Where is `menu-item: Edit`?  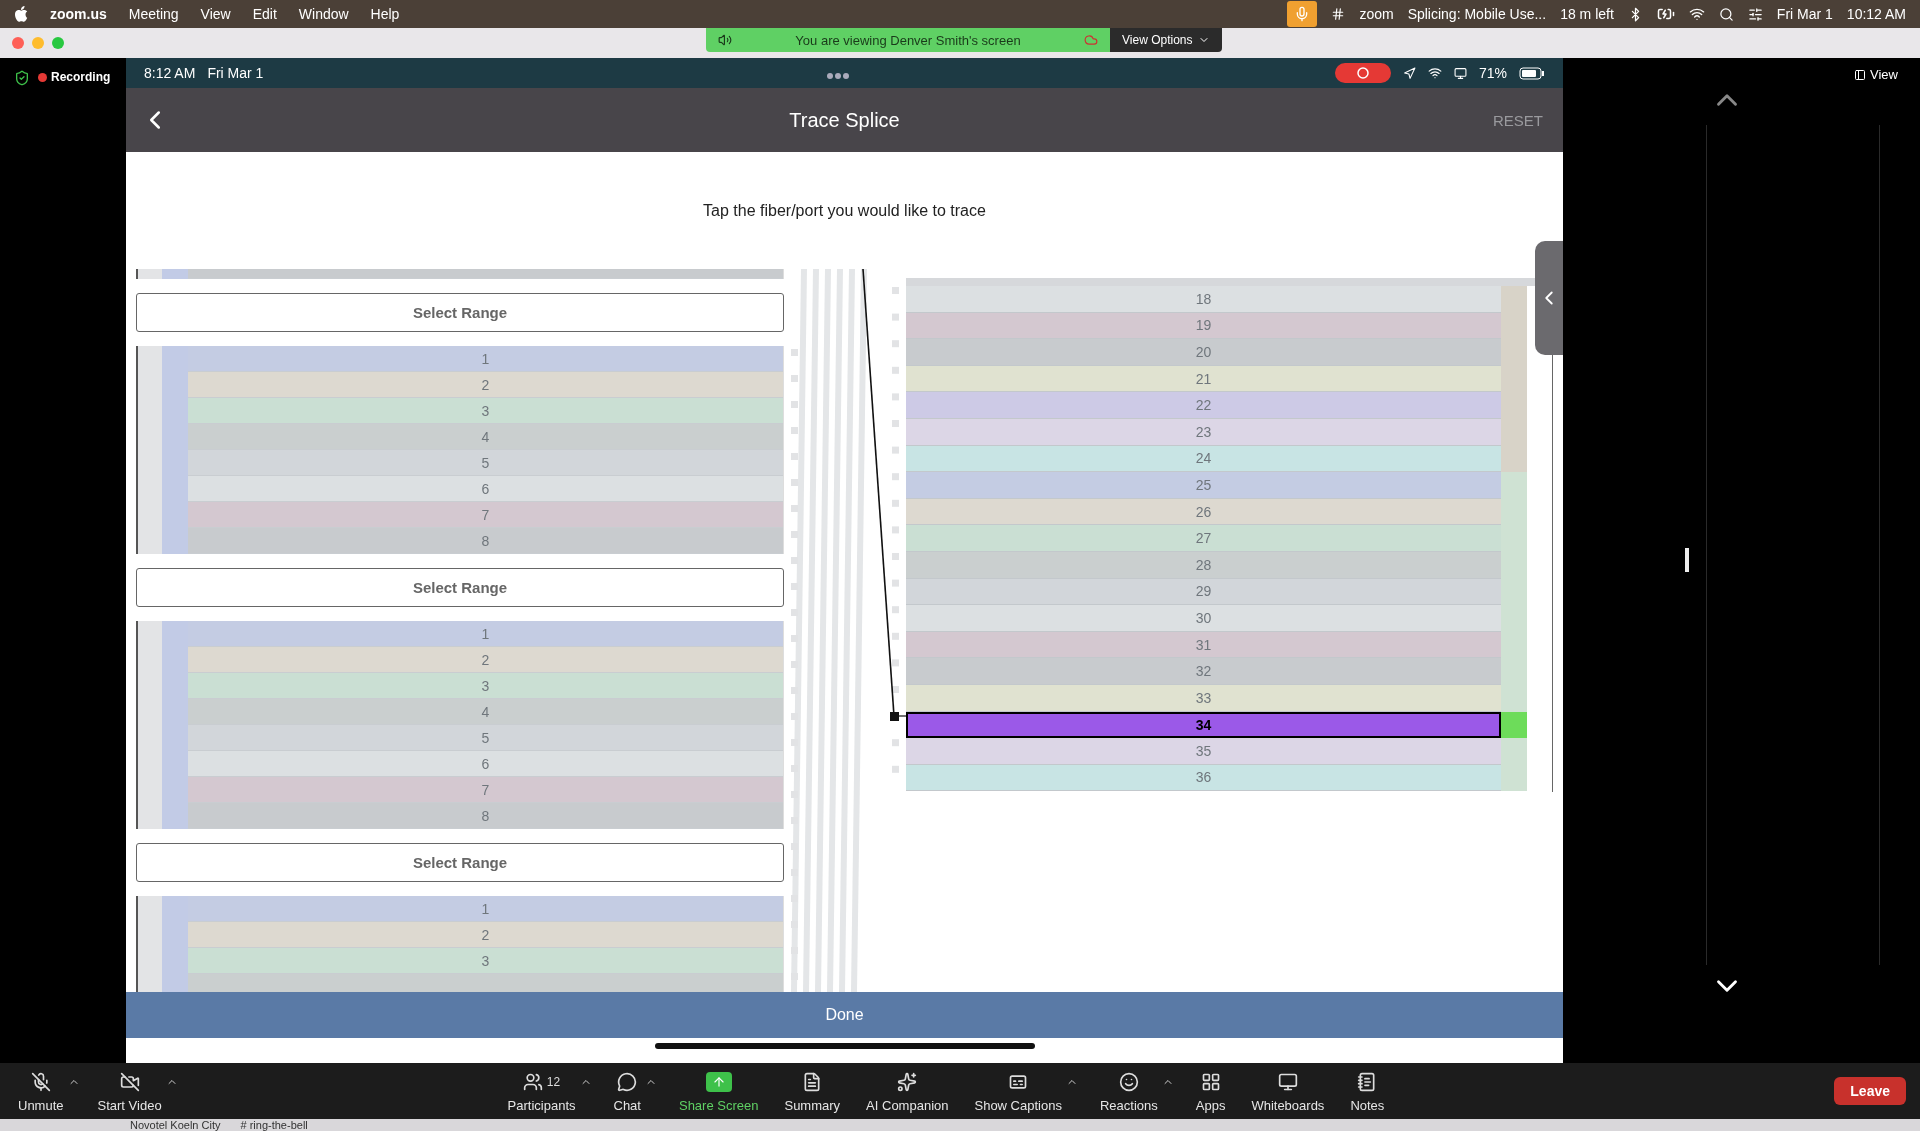
menu-item: Edit is located at coordinates (264, 14).